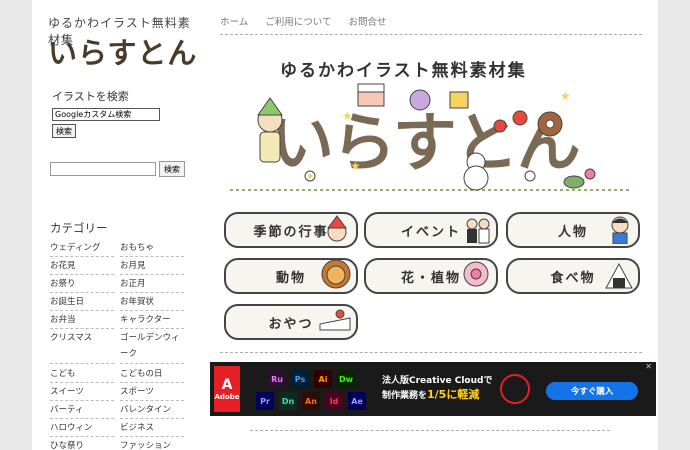 The height and width of the screenshot is (450, 690). I want to click on category-button-animals: 動物, so click(291, 276).